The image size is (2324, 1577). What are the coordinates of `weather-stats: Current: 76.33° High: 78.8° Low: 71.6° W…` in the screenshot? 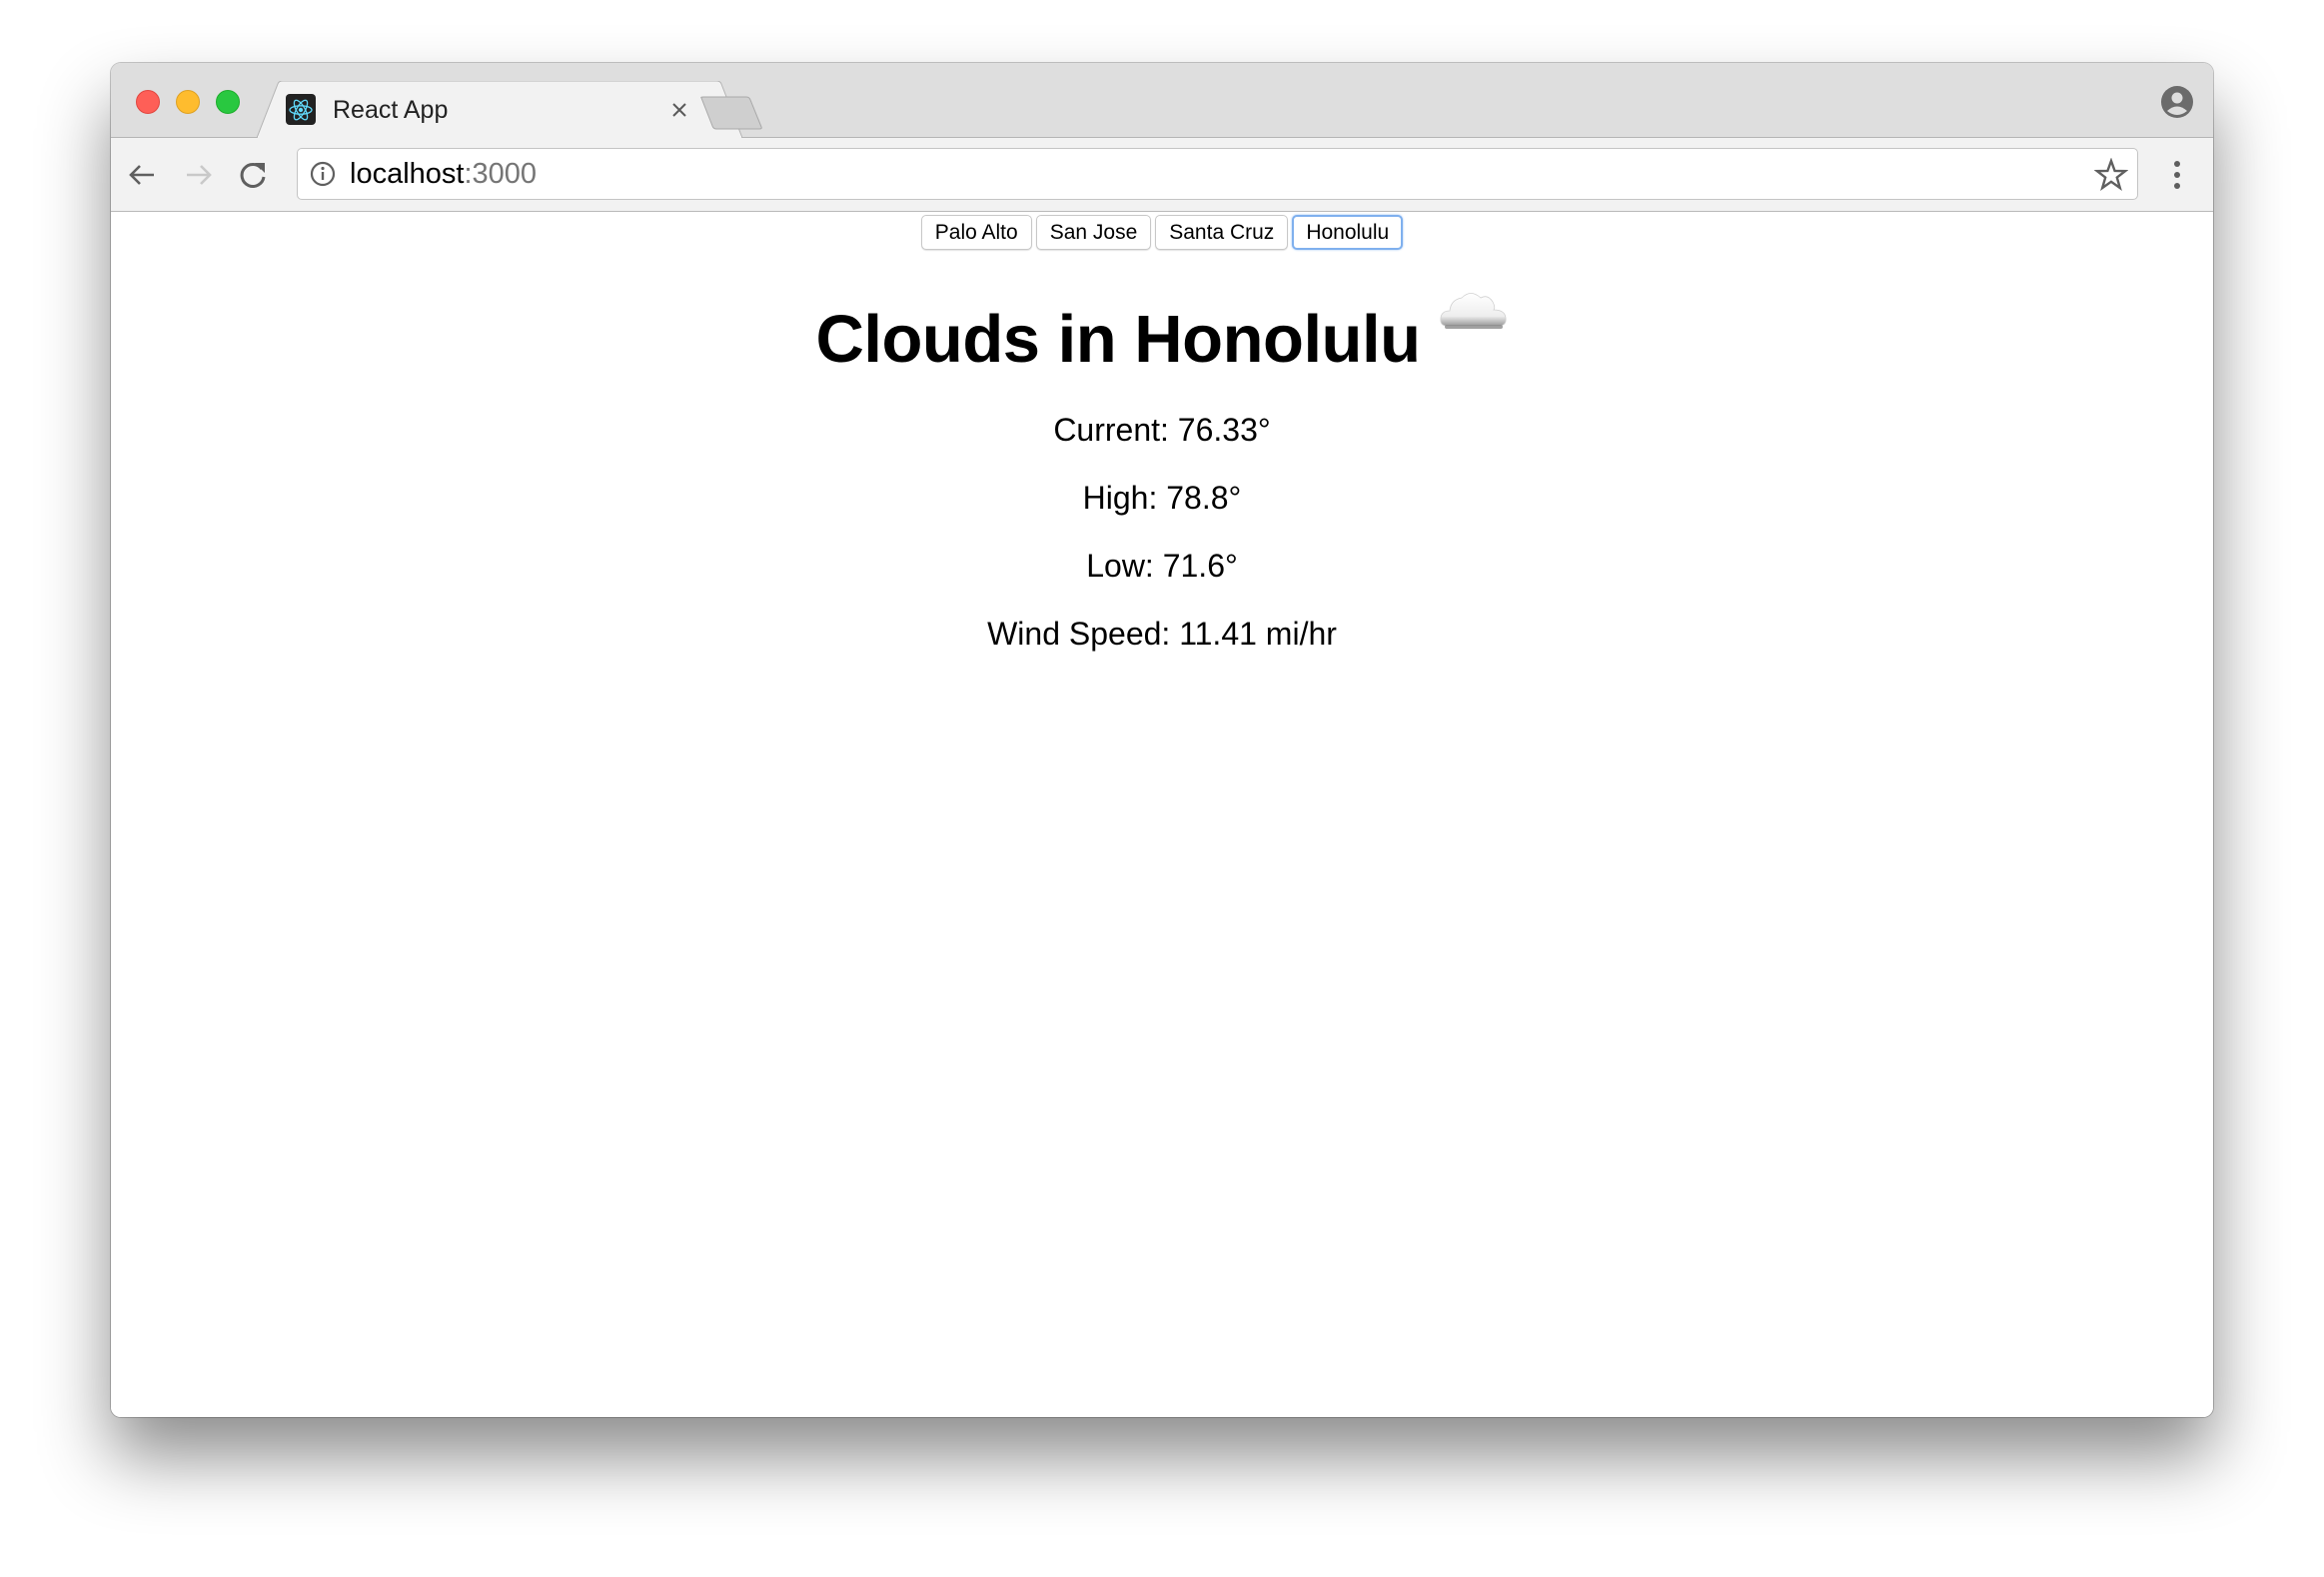 It's located at (1162, 532).